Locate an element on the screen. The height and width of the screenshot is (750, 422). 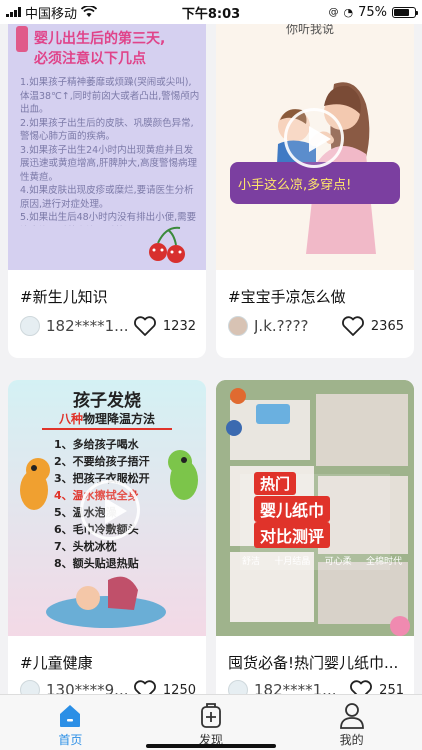
brand-tag: 十月结晶 is located at coordinates (292, 562).